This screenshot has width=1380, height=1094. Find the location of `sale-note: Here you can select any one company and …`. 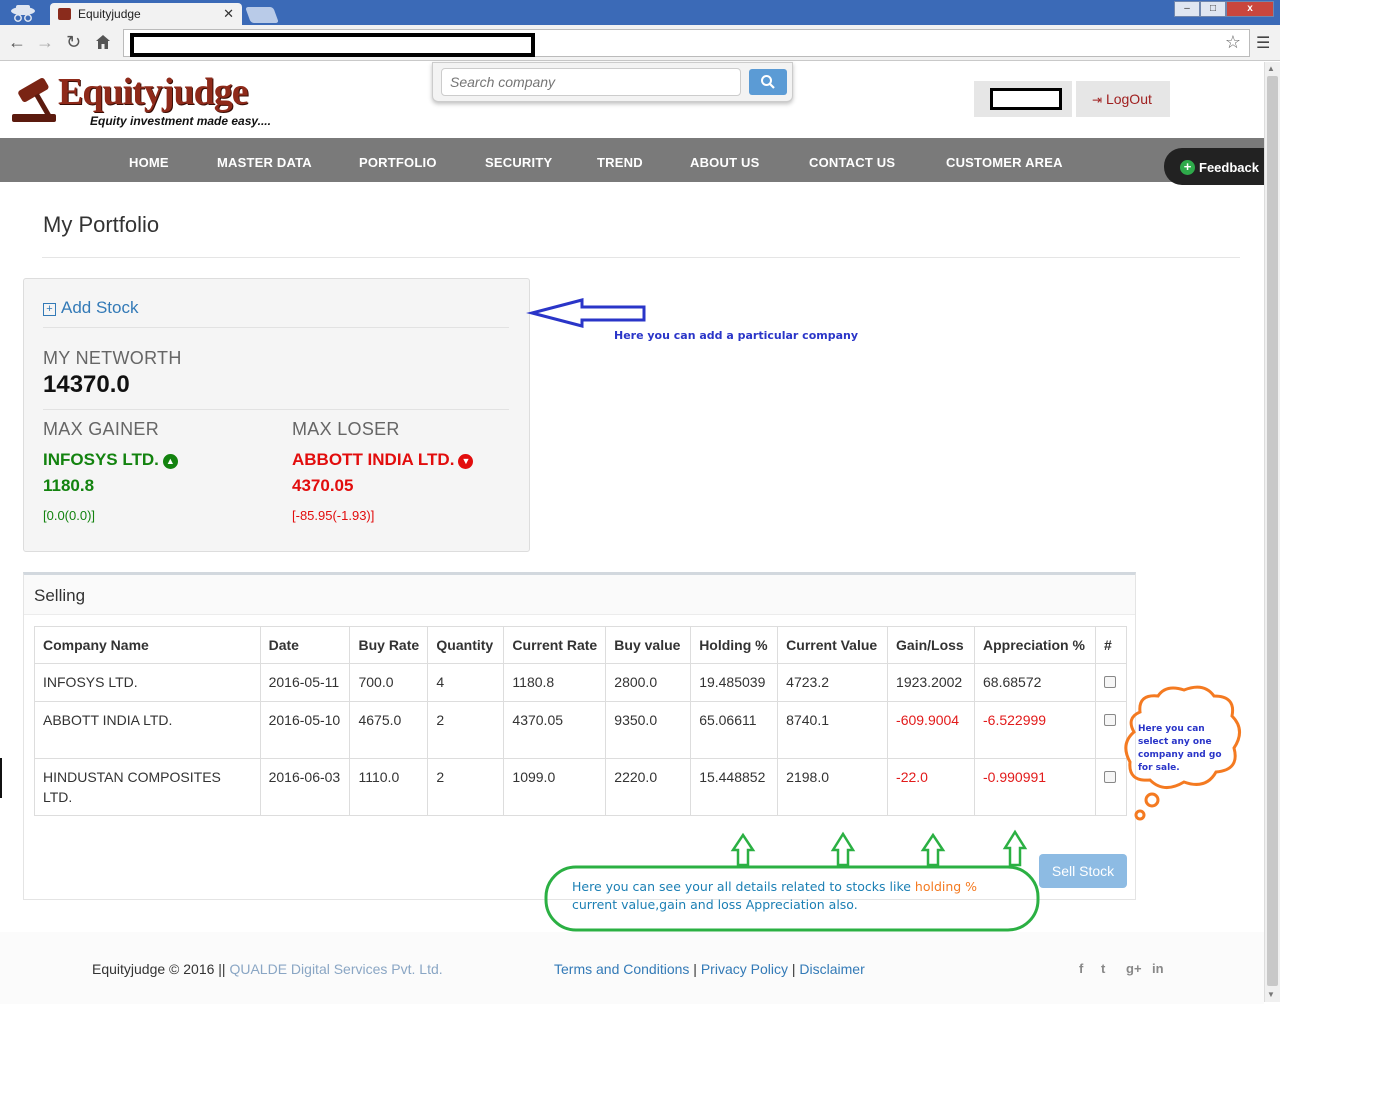

sale-note: Here you can select any one company and … is located at coordinates (1180, 748).